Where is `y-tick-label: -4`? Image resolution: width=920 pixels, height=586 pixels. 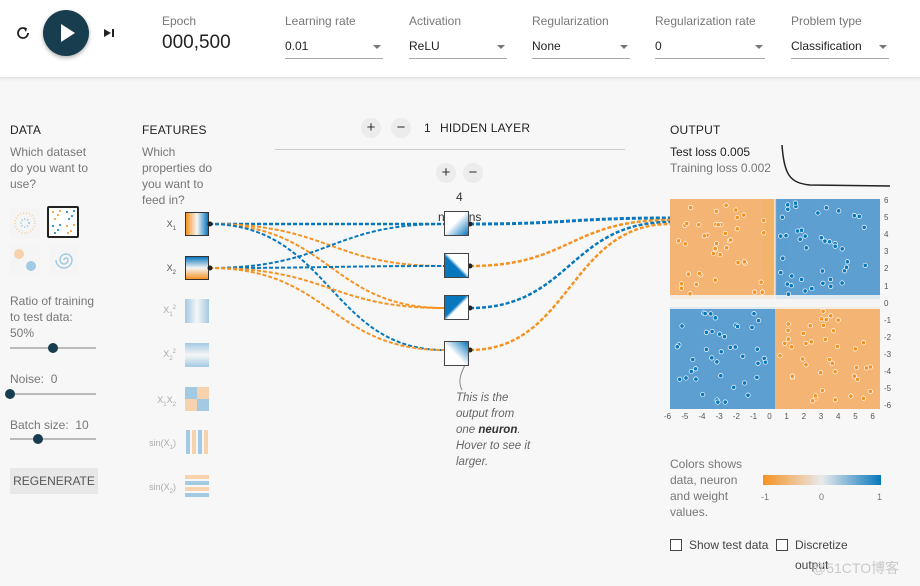 y-tick-label: -4 is located at coordinates (888, 371).